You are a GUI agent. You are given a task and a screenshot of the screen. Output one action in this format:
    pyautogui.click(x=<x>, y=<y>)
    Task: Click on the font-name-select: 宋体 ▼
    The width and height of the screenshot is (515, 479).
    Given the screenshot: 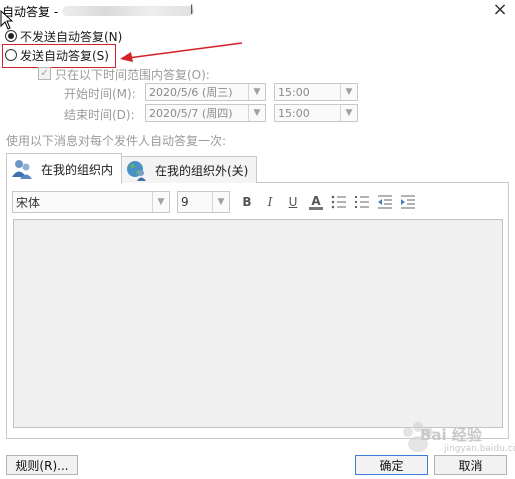 What is the action you would take?
    pyautogui.click(x=91, y=202)
    